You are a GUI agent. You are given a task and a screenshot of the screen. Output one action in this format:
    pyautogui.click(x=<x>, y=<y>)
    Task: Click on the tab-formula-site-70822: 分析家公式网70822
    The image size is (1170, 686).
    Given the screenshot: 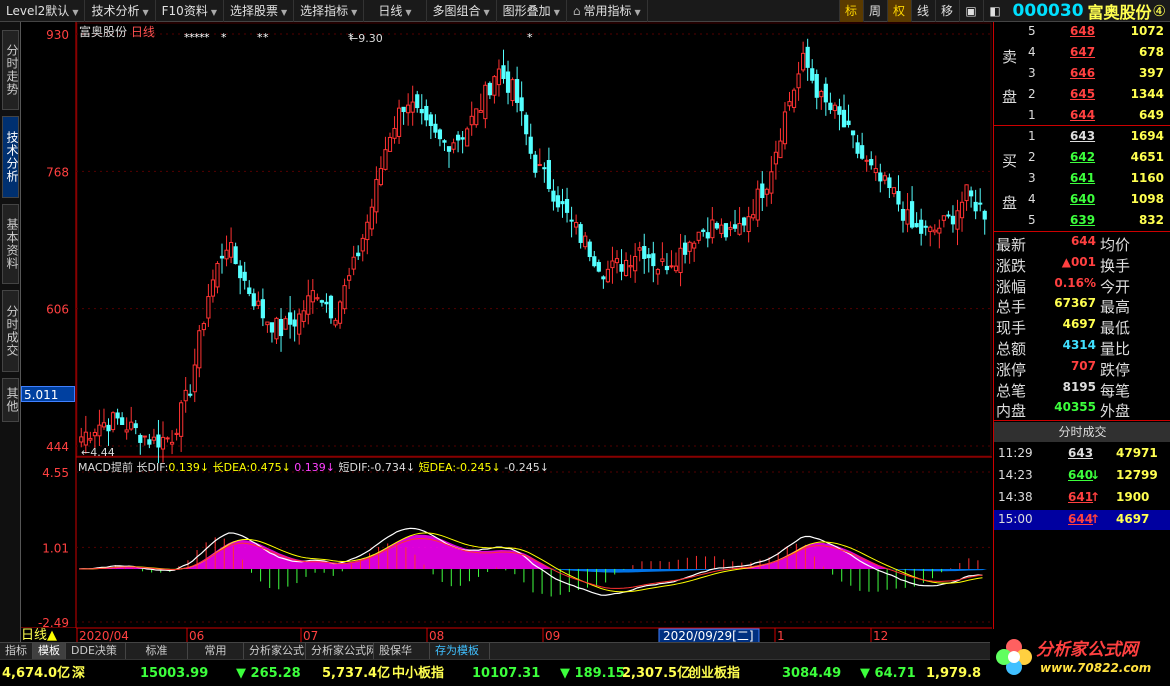 What is the action you would take?
    pyautogui.click(x=340, y=651)
    